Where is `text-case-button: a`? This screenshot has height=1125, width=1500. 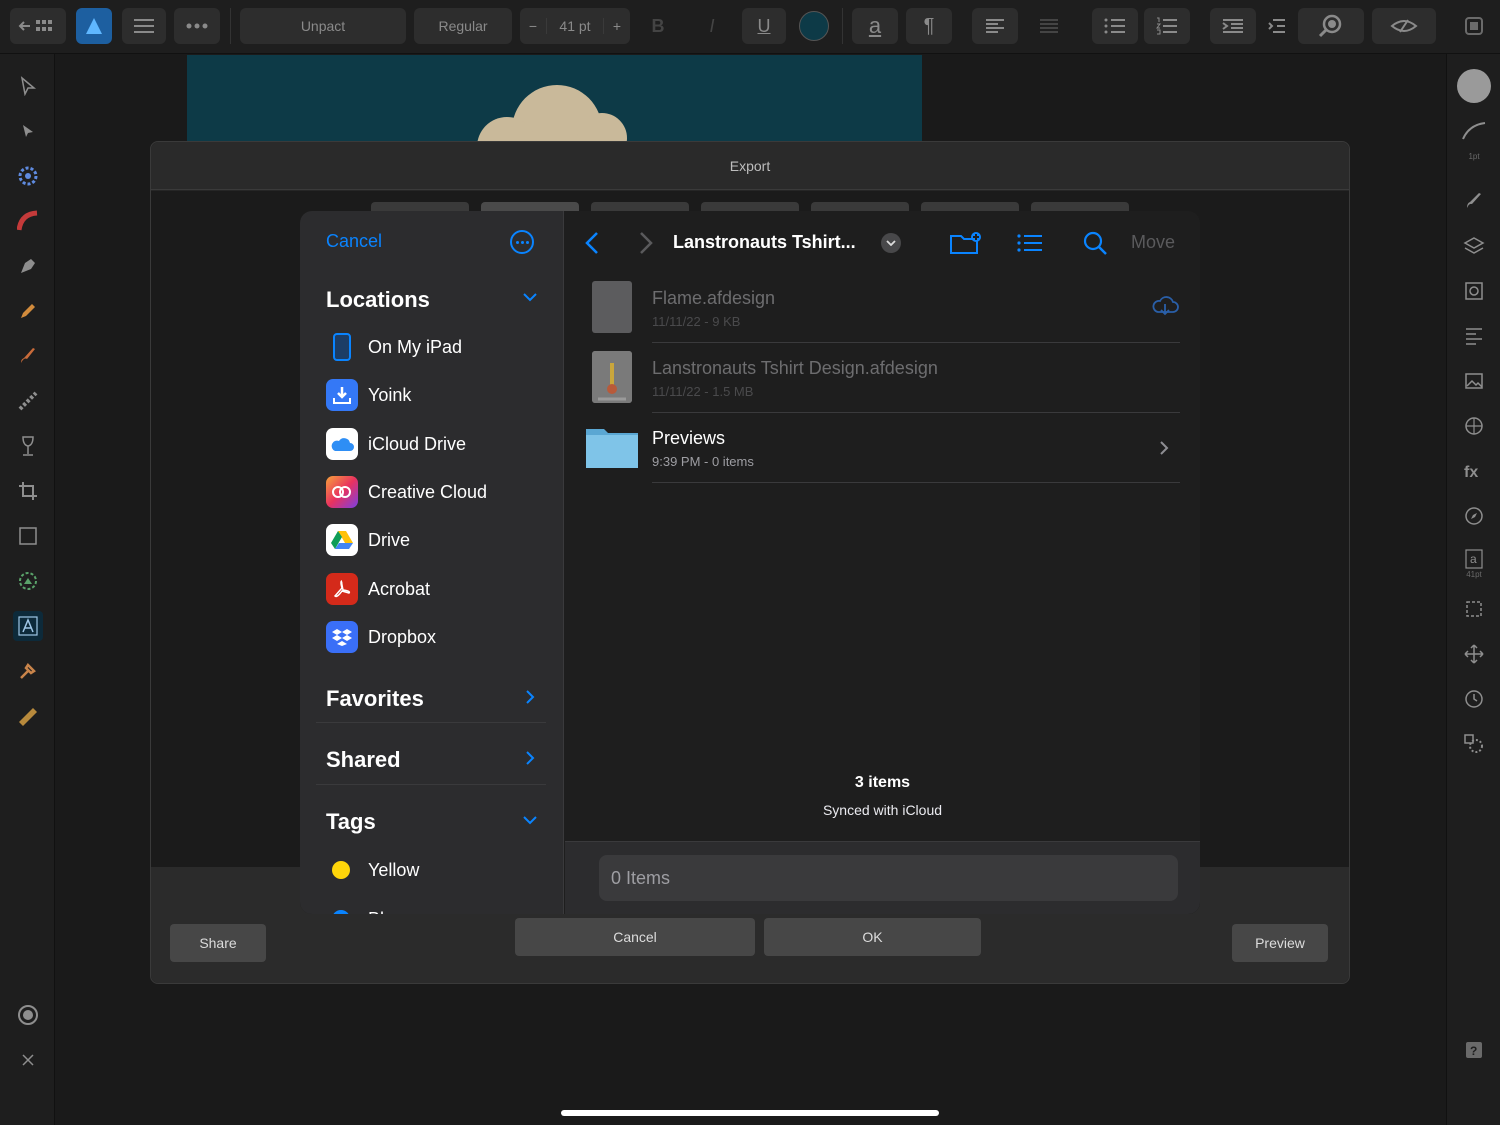 text-case-button: a is located at coordinates (875, 26).